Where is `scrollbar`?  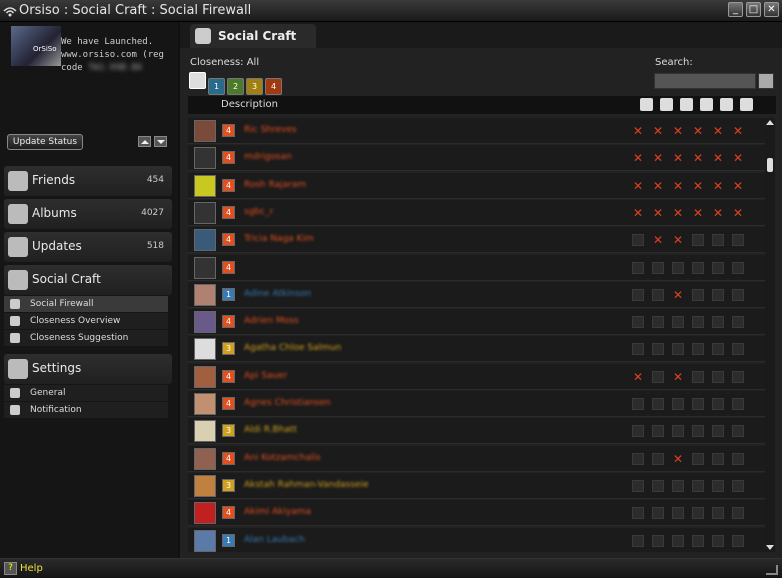 scrollbar is located at coordinates (770, 335).